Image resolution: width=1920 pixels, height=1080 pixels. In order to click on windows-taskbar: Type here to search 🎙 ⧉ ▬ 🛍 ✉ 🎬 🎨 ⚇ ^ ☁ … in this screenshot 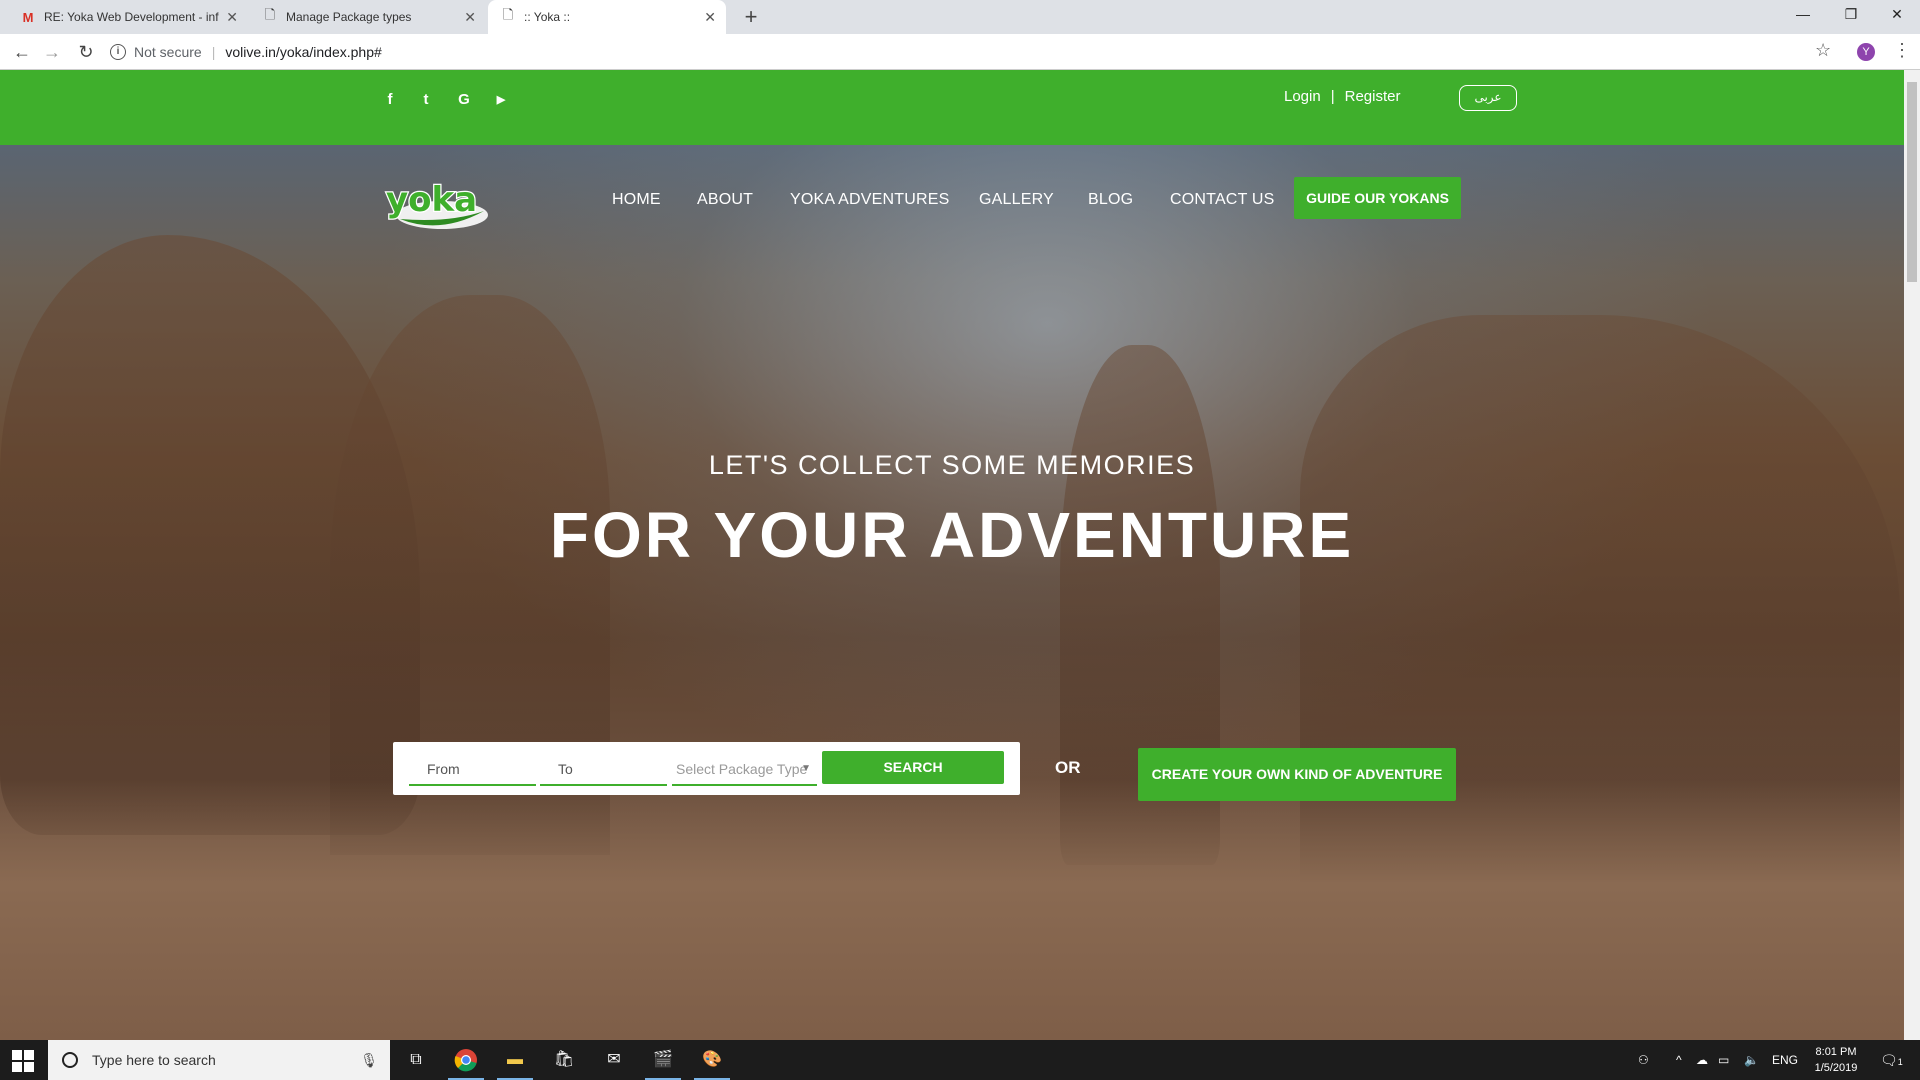, I will do `click(960, 1060)`.